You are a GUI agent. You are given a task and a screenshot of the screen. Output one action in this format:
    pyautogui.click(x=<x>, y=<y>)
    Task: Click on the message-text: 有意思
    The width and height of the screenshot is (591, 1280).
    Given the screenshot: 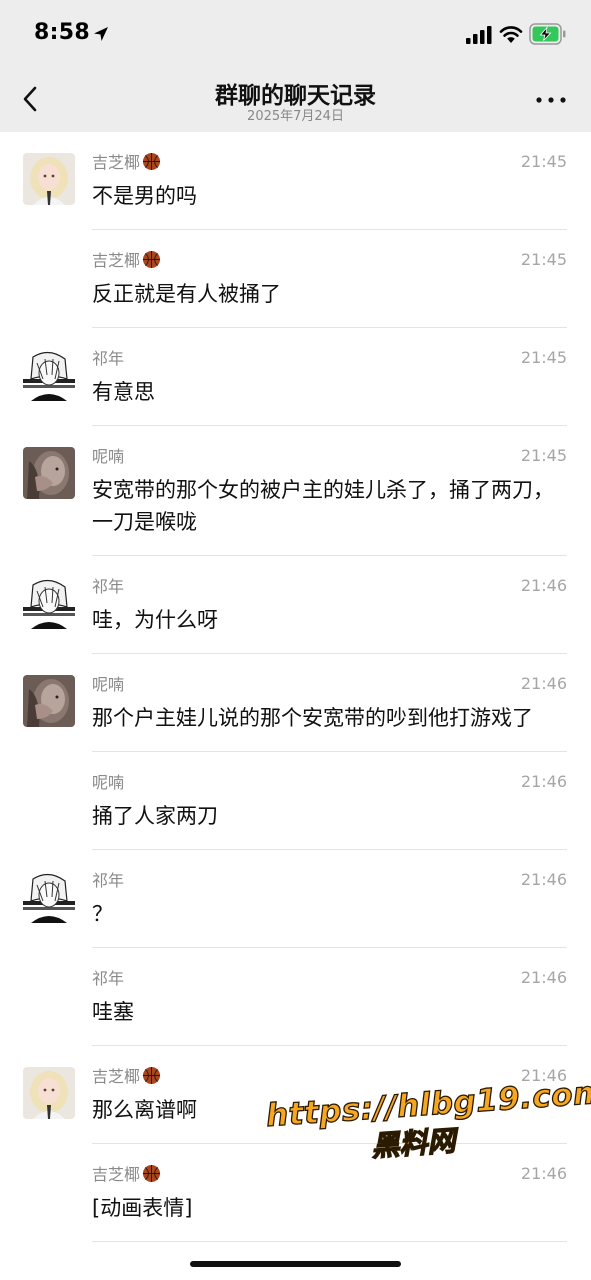 What is the action you would take?
    pyautogui.click(x=329, y=392)
    